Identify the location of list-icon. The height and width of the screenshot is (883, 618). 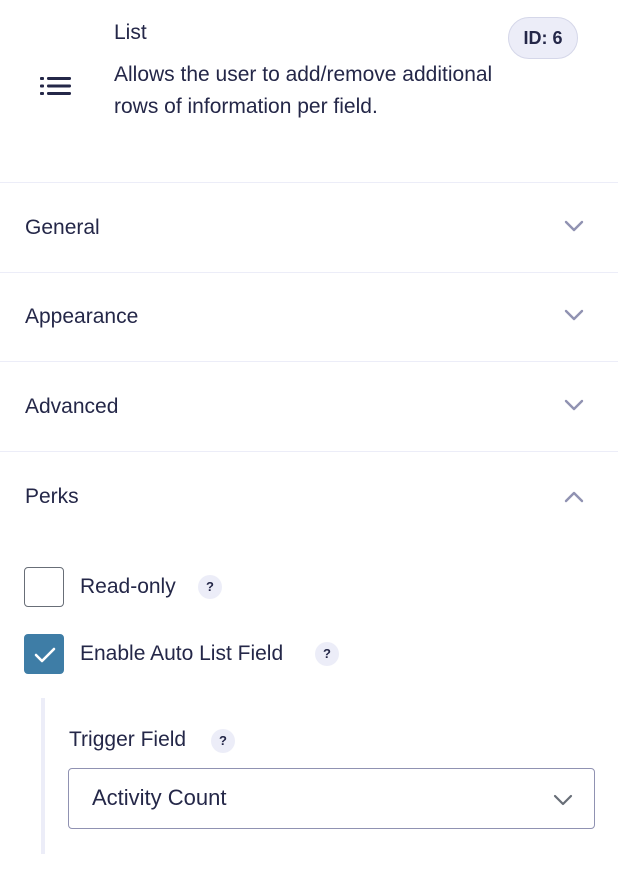
(55, 86).